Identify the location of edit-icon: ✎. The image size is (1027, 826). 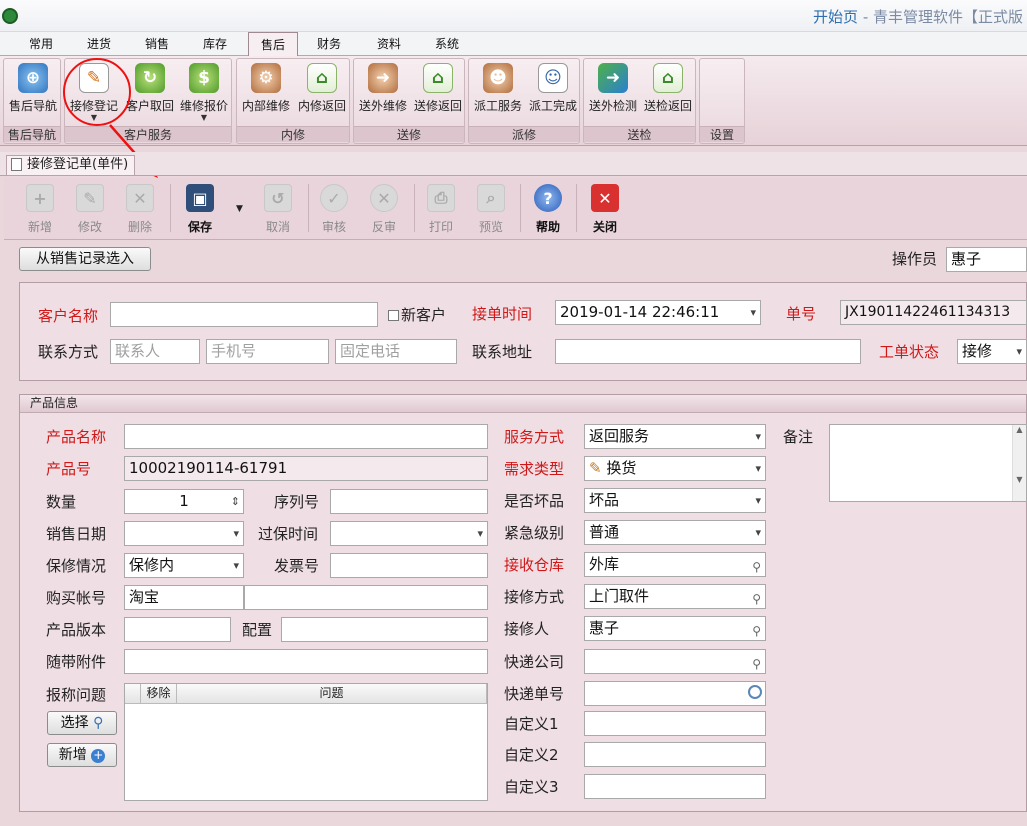
(90, 198).